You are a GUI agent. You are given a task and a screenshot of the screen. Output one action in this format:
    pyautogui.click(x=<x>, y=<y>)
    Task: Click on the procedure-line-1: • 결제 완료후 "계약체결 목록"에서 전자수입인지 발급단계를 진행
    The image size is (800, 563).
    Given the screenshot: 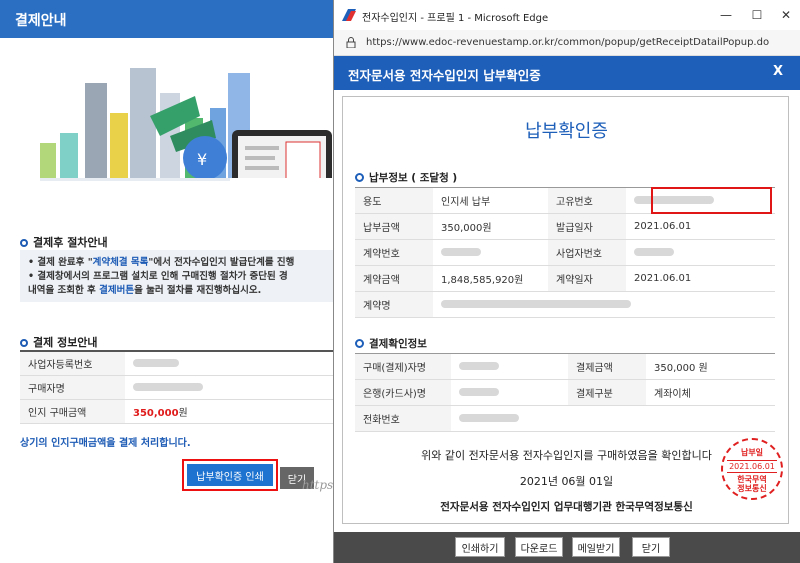 What is the action you would take?
    pyautogui.click(x=161, y=262)
    